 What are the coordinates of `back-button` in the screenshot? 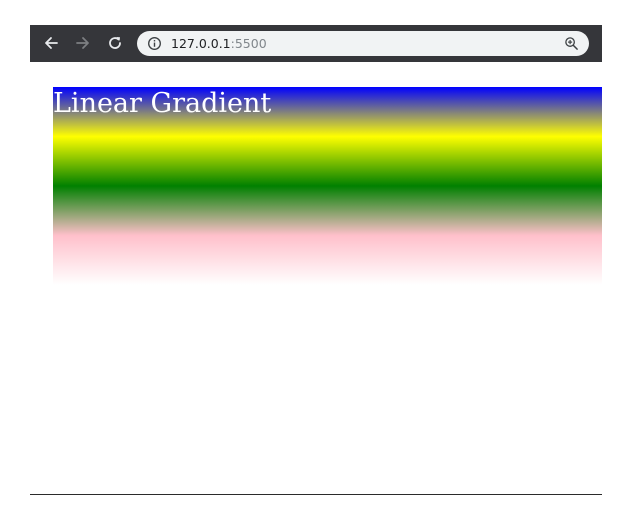 It's located at (51, 43).